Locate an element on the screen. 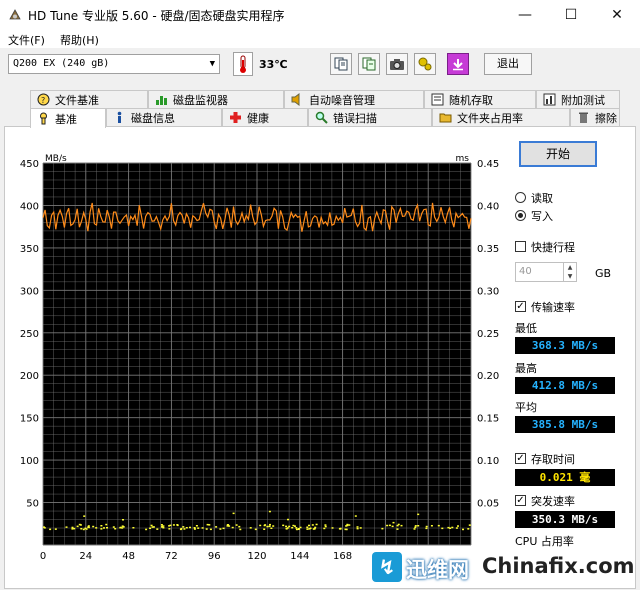 The height and width of the screenshot is (590, 640). exit-button: 退出 is located at coordinates (508, 64).